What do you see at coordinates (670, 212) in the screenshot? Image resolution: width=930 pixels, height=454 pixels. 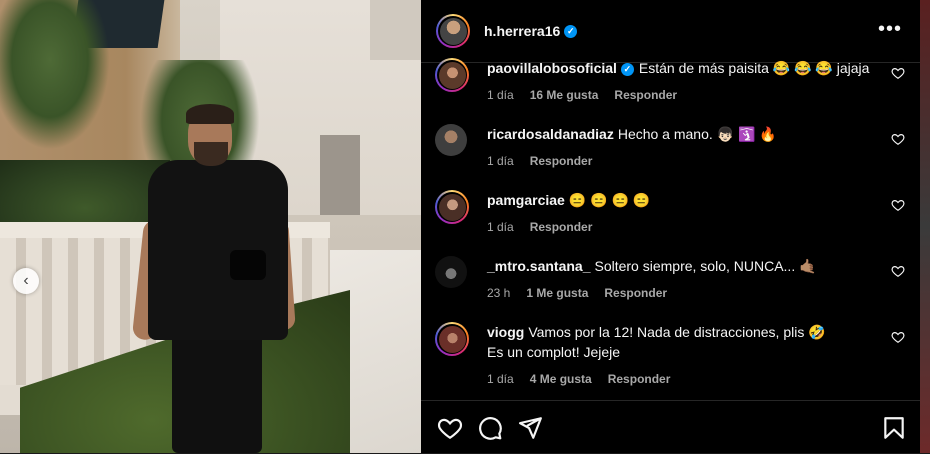 I see `comment-item: pamgarciae 😑 😑 😑 😑 1 día Responder` at bounding box center [670, 212].